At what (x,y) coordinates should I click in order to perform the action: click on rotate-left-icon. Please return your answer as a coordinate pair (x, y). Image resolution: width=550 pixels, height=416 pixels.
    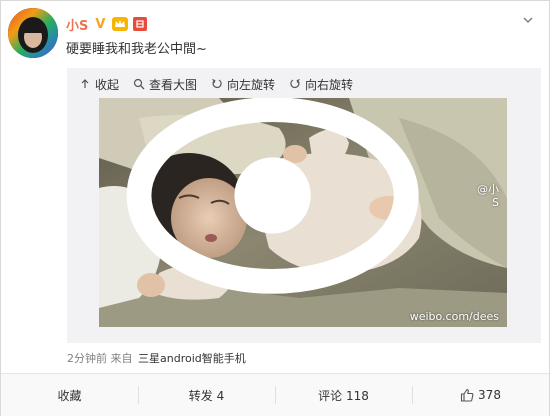
    Looking at the image, I should click on (217, 84).